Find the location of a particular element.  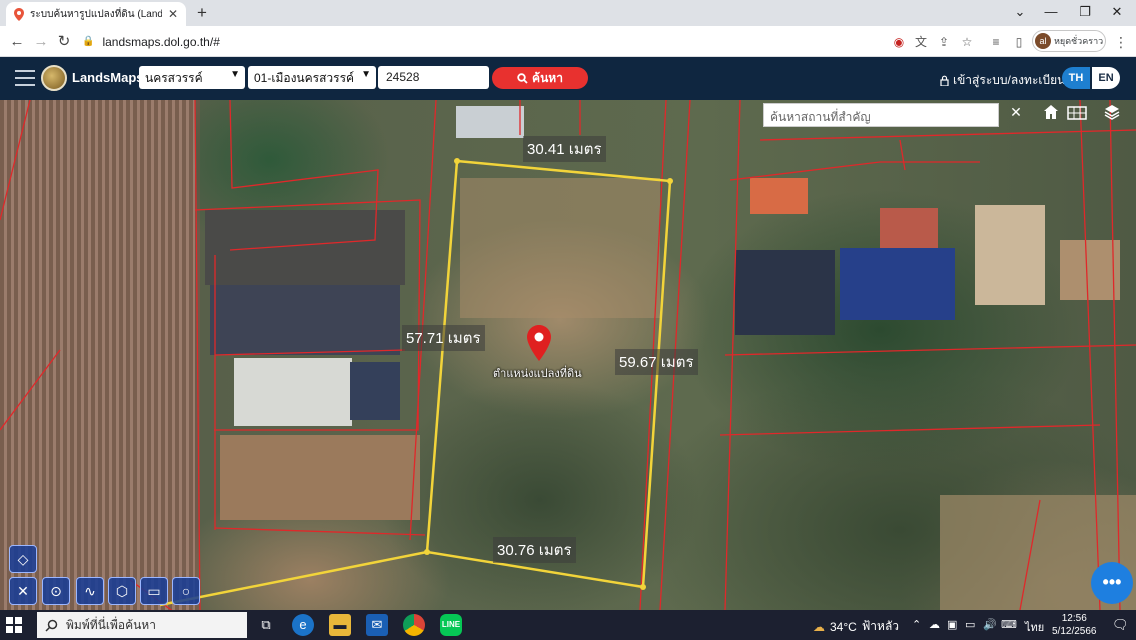

lang-en-button: EN is located at coordinates (1106, 78).